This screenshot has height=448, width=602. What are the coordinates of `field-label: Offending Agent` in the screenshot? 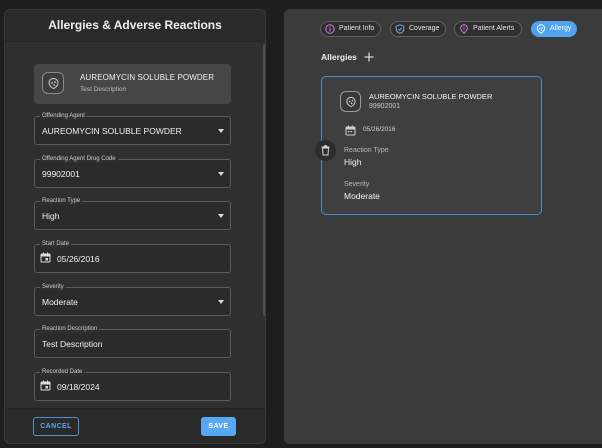 It's located at (63, 116).